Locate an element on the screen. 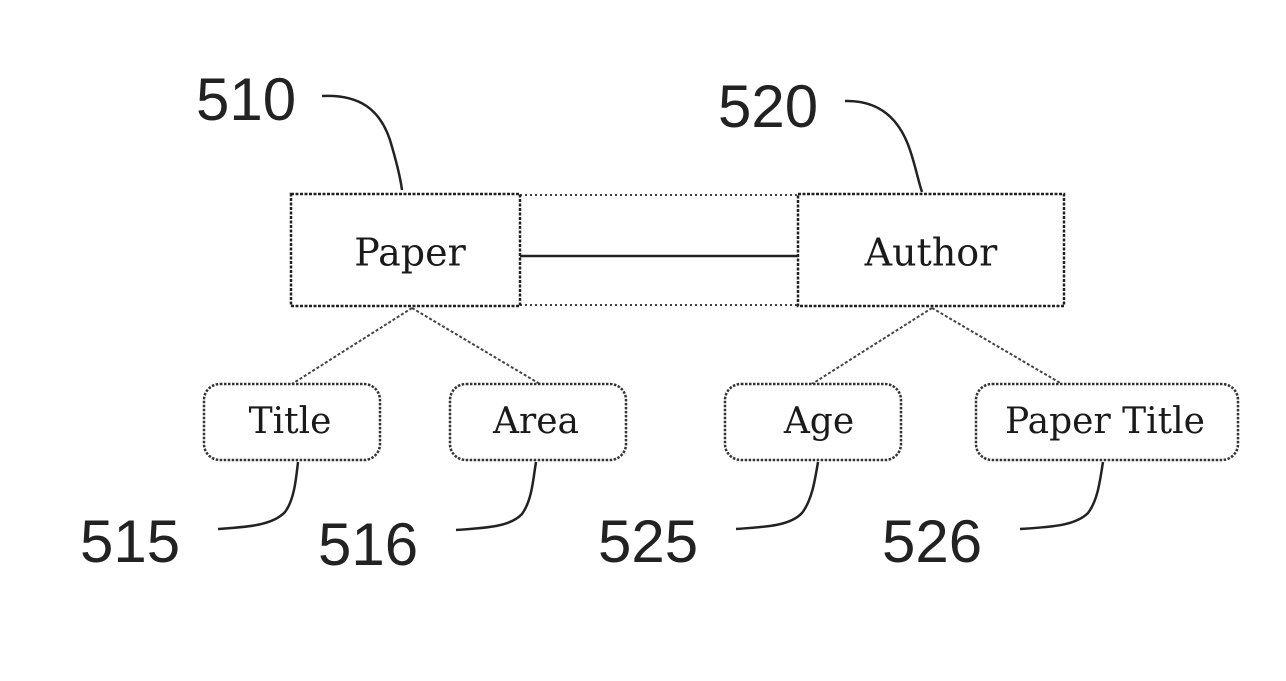  attribute-branches is located at coordinates (677, 346).